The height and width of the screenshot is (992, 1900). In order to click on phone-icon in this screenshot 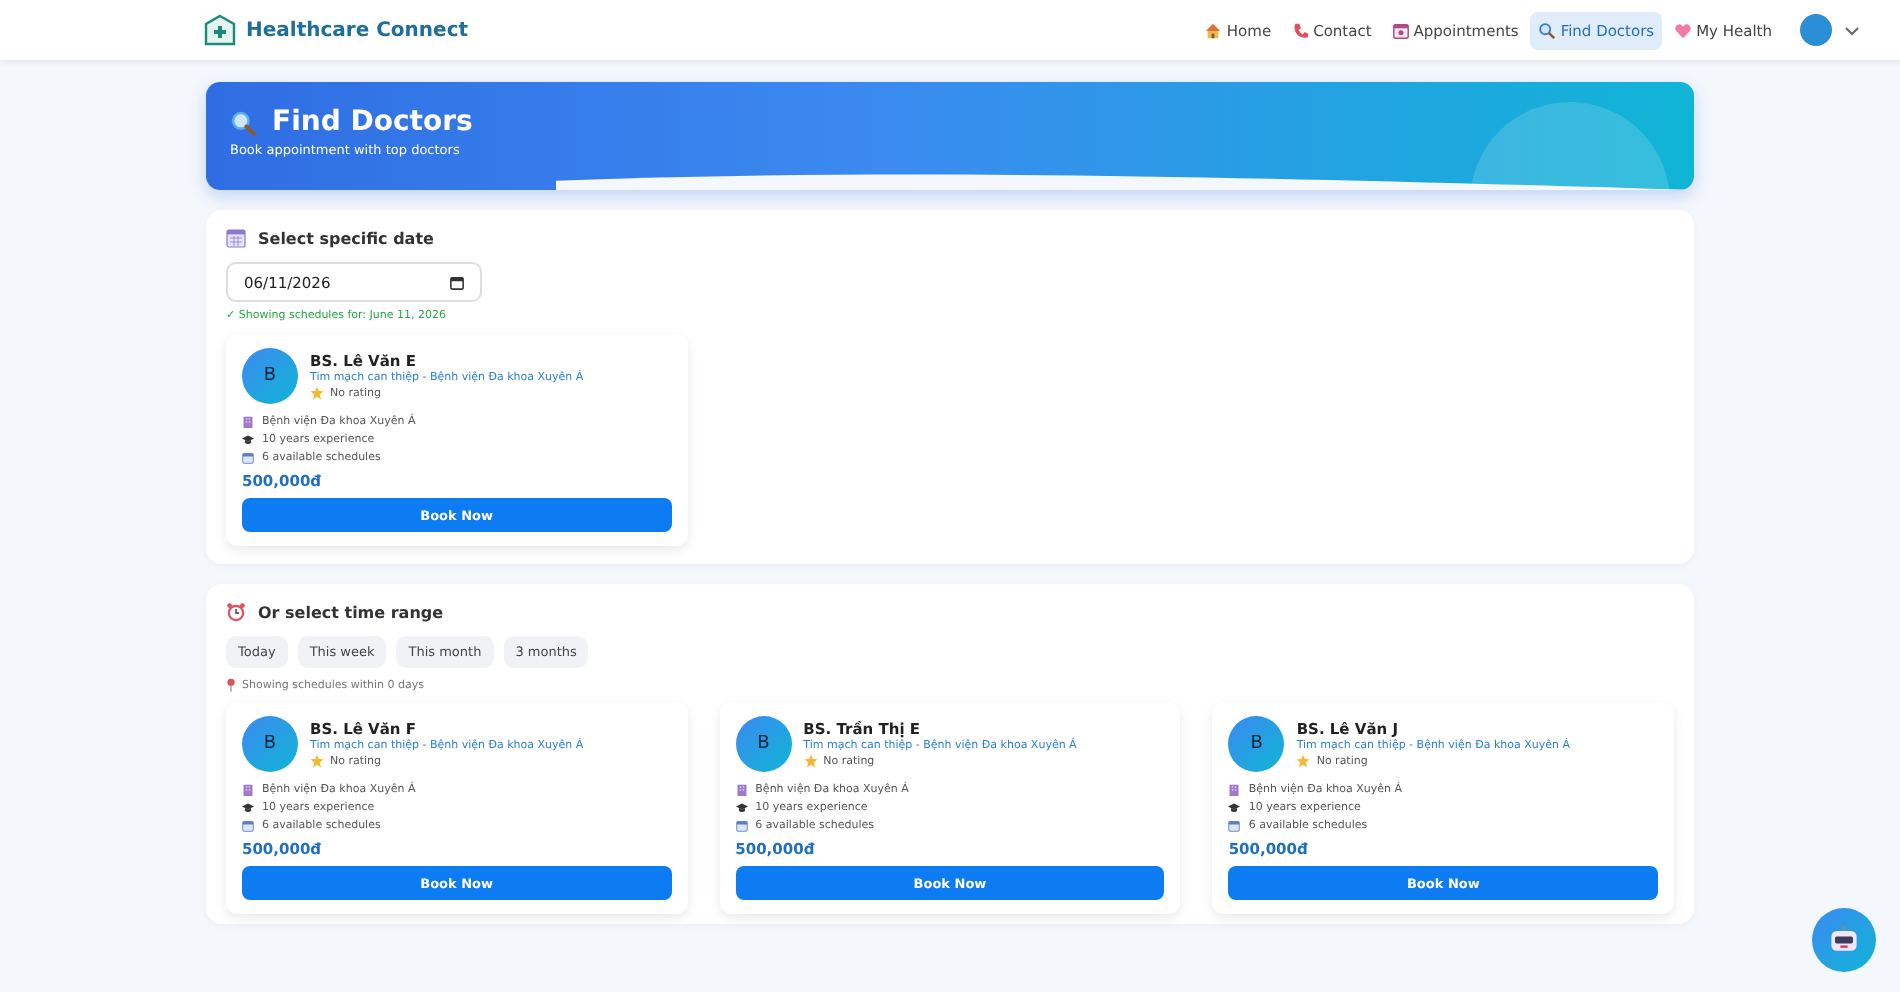, I will do `click(1300, 30)`.